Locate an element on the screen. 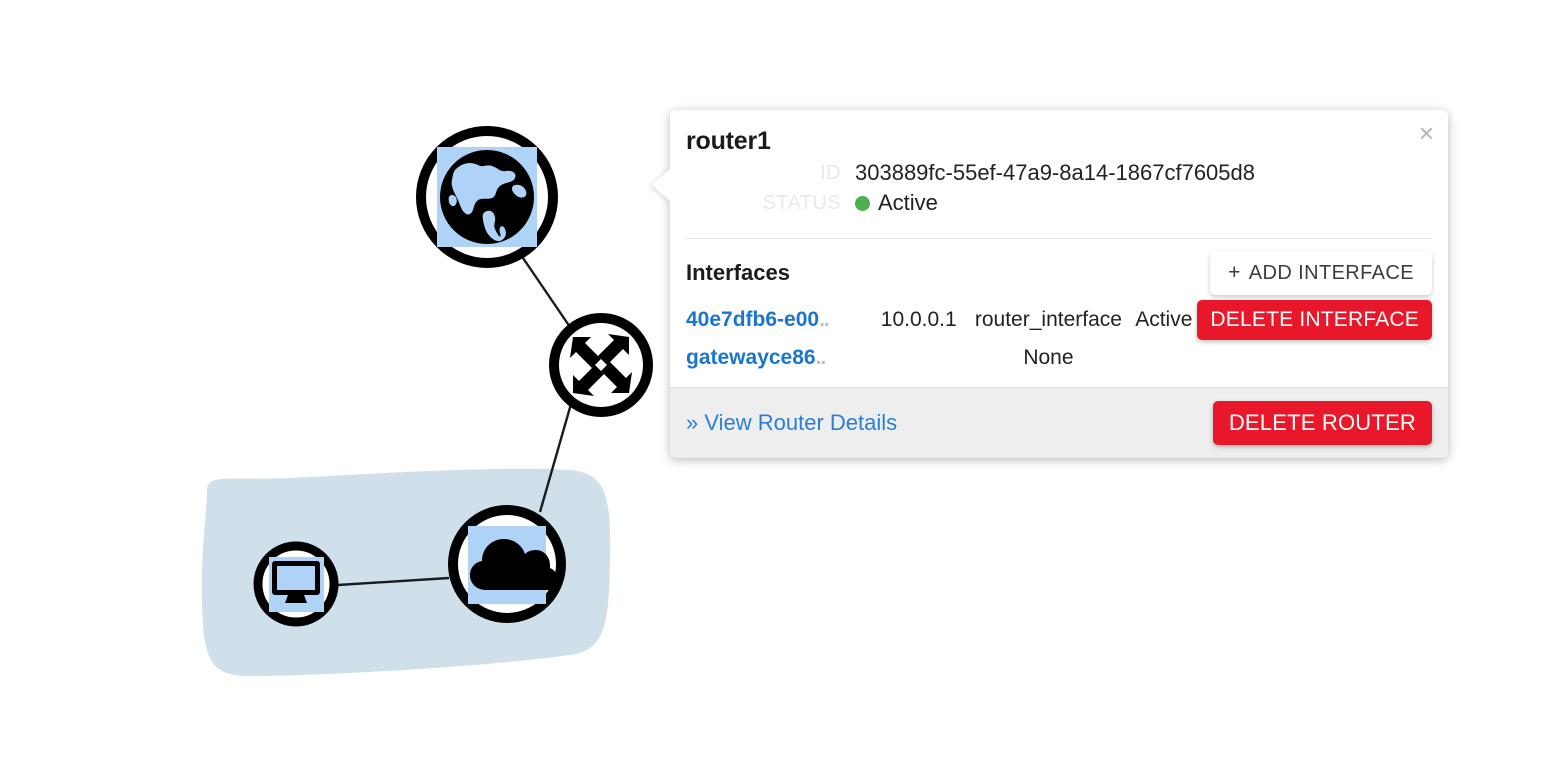  interface-action-cell: DELETE INTERFACE is located at coordinates (1314, 320).